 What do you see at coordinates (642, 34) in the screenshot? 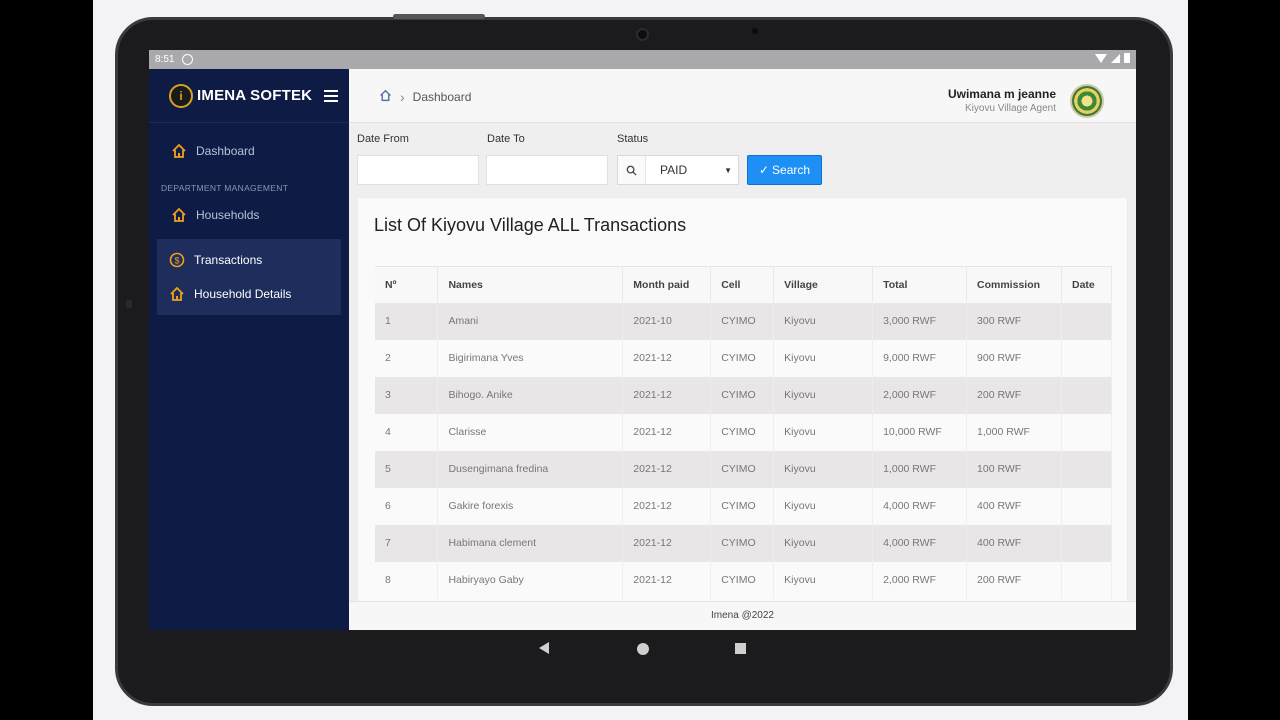
I see `front-camera` at bounding box center [642, 34].